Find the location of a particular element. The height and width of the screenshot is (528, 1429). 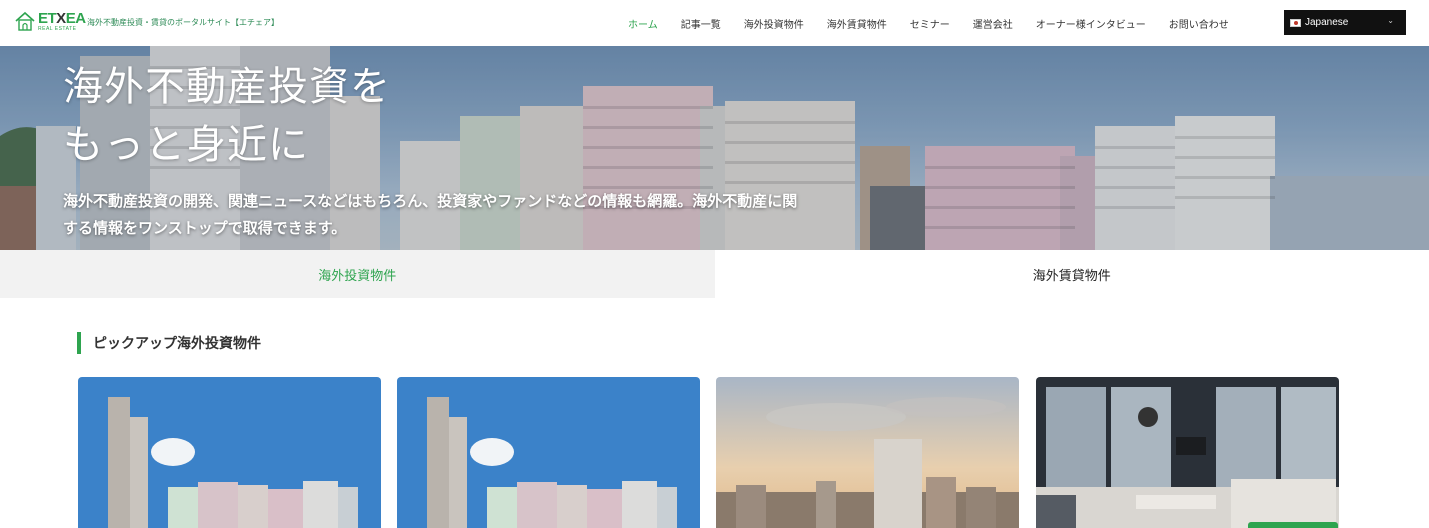

logo-wordmark: ETXEA is located at coordinates (62, 18).